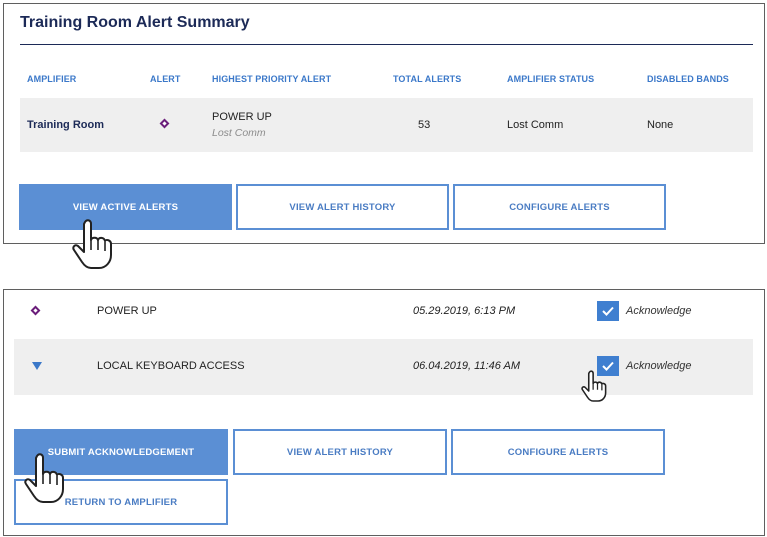  Describe the element at coordinates (37, 366) in the screenshot. I see `triangle-down-icon` at that location.